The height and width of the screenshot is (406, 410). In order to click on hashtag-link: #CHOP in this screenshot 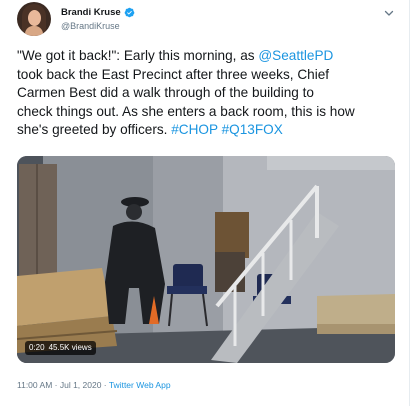, I will do `click(194, 129)`.